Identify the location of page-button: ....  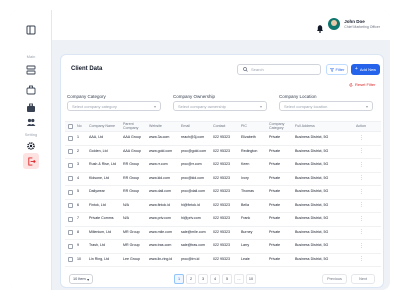
(239, 279).